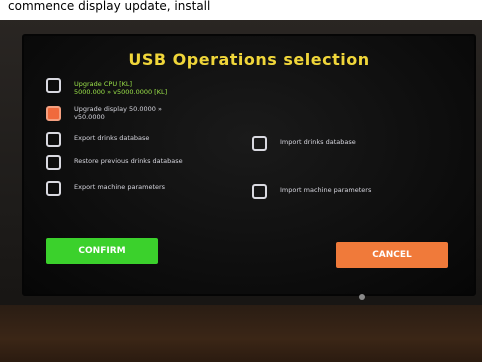  Describe the element at coordinates (128, 161) in the screenshot. I see `restore-drinks-label: Restore previous drinks database` at that location.